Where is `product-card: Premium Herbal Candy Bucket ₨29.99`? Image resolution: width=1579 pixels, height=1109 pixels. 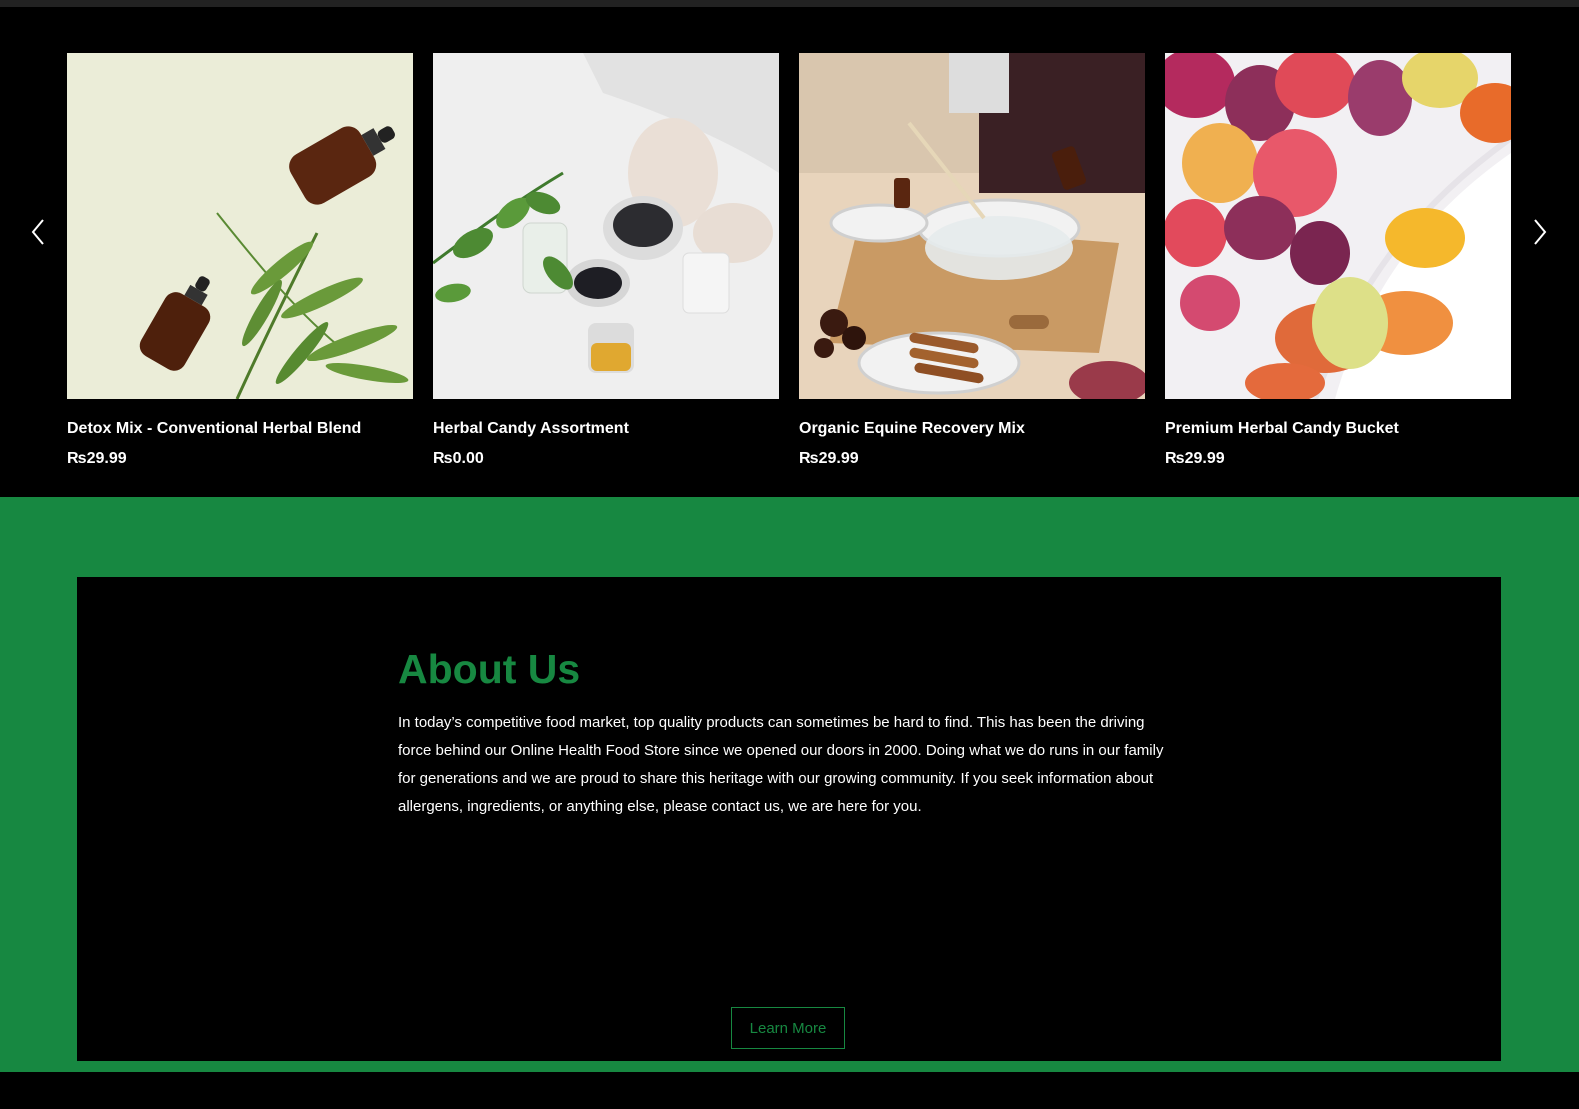
product-card: Premium Herbal Candy Bucket ₨29.99 is located at coordinates (1338, 260).